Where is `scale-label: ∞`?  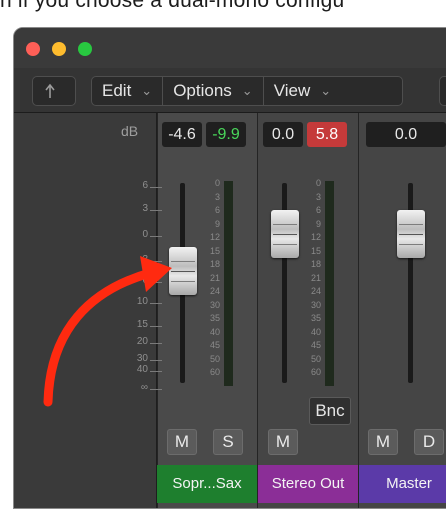
scale-label: ∞ is located at coordinates (144, 387).